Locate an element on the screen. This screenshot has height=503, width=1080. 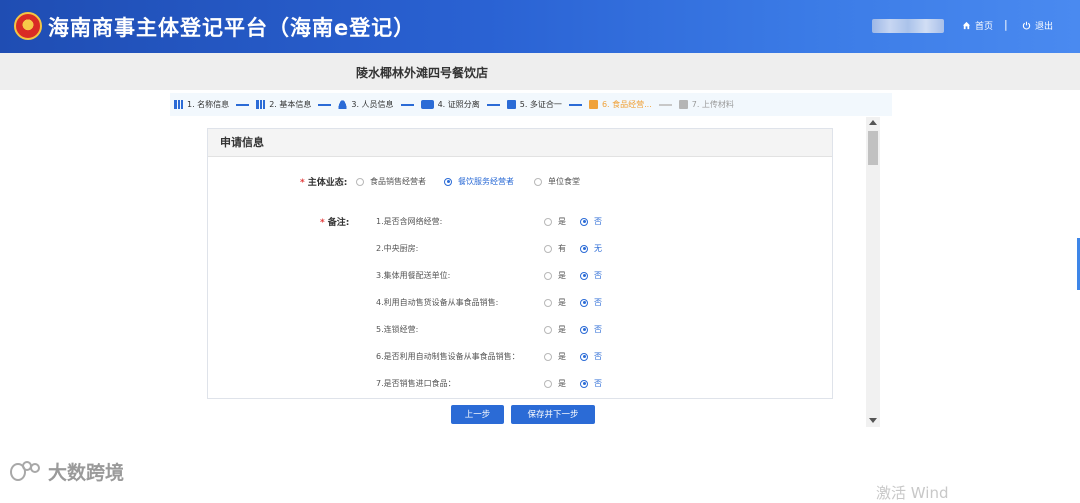
step-name-info: 1. 名称信息 is located at coordinates (201, 104).